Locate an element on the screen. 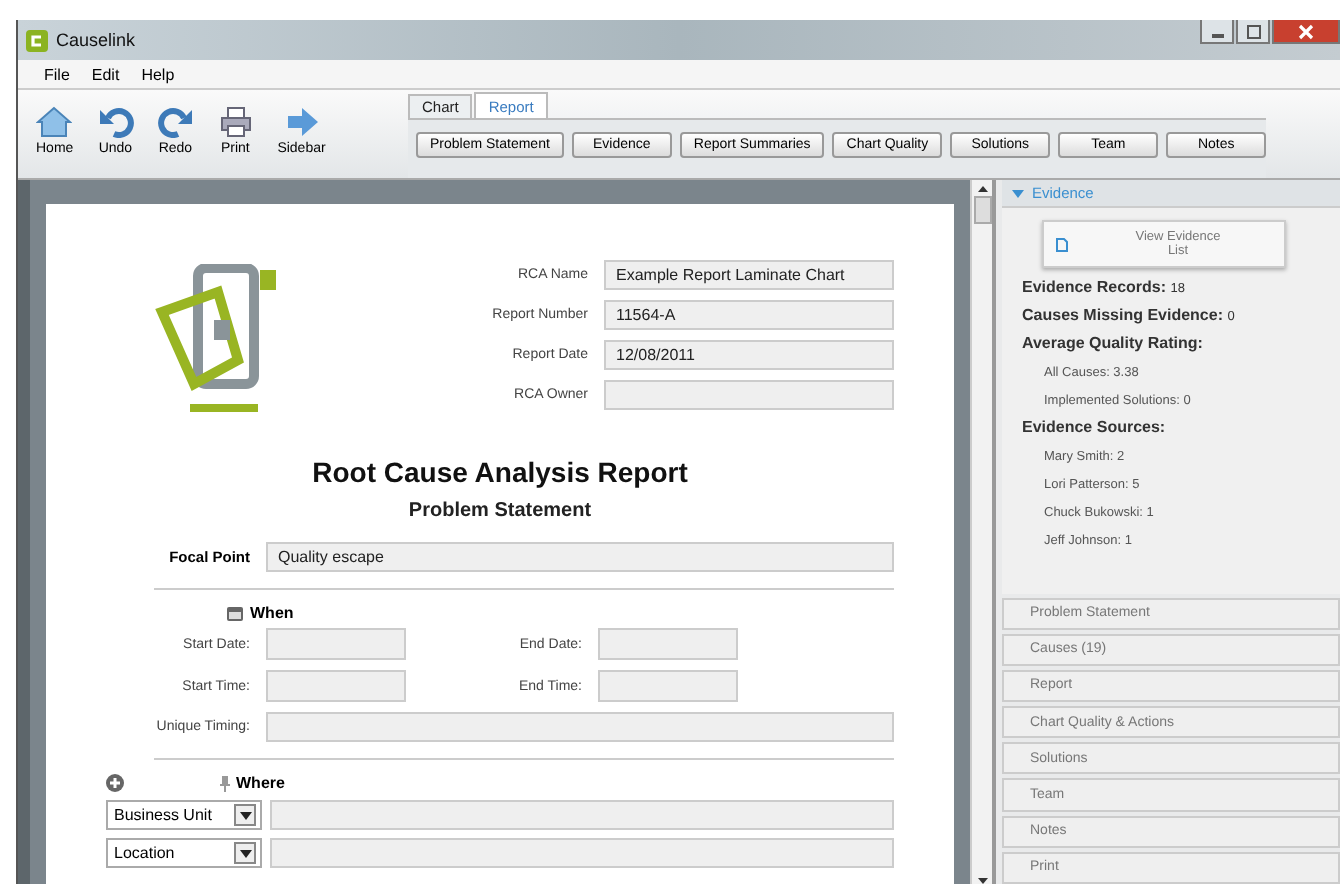 The width and height of the screenshot is (1340, 884). maximize-icon is located at coordinates (1253, 31).